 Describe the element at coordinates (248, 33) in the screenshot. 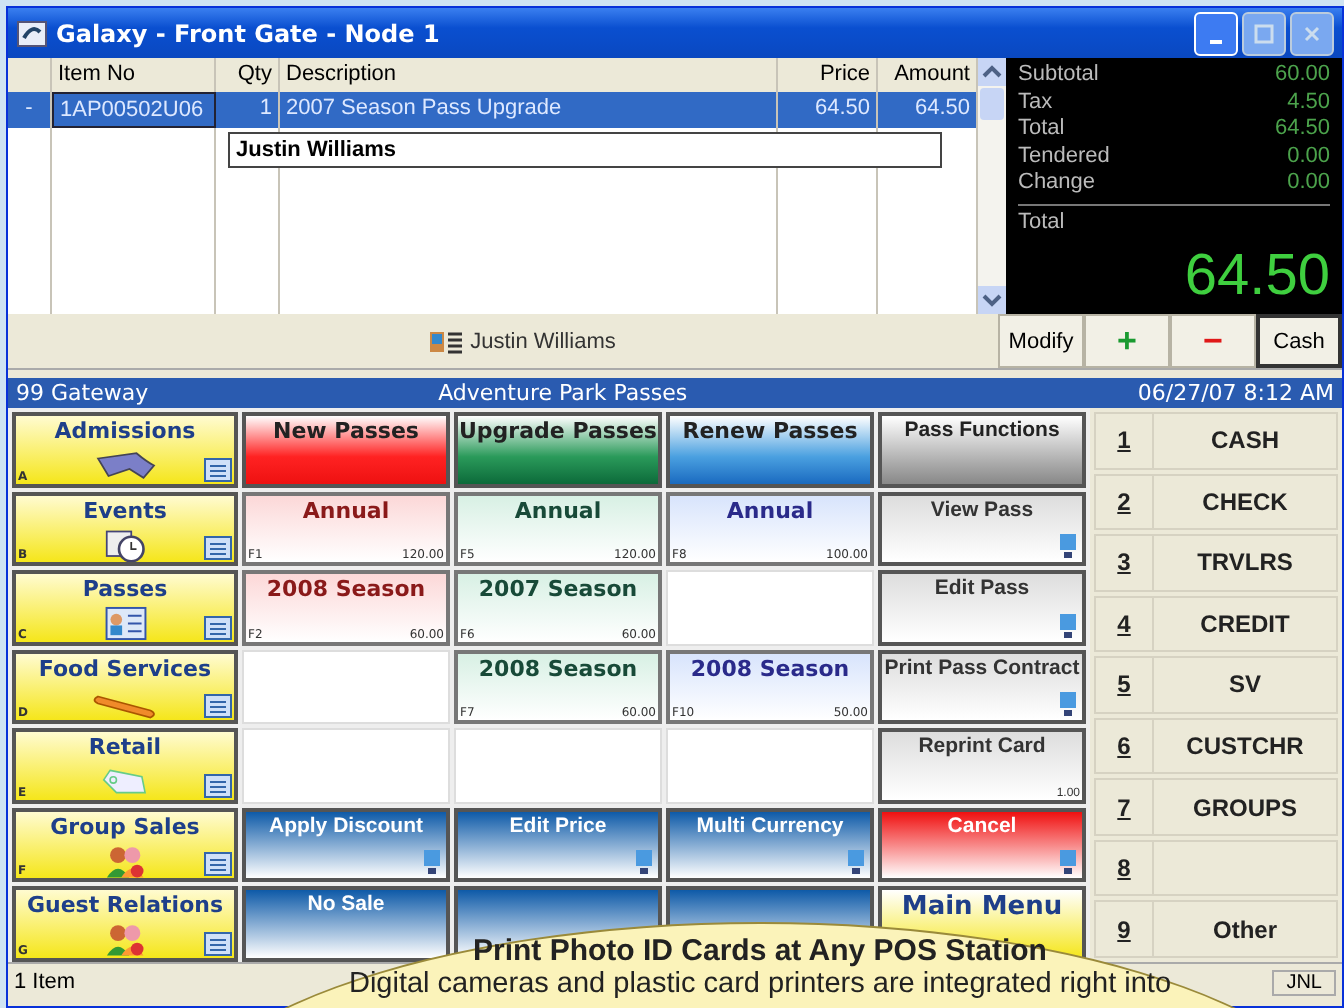

I see `window-title: Galaxy - Front Gate - Node 1` at that location.